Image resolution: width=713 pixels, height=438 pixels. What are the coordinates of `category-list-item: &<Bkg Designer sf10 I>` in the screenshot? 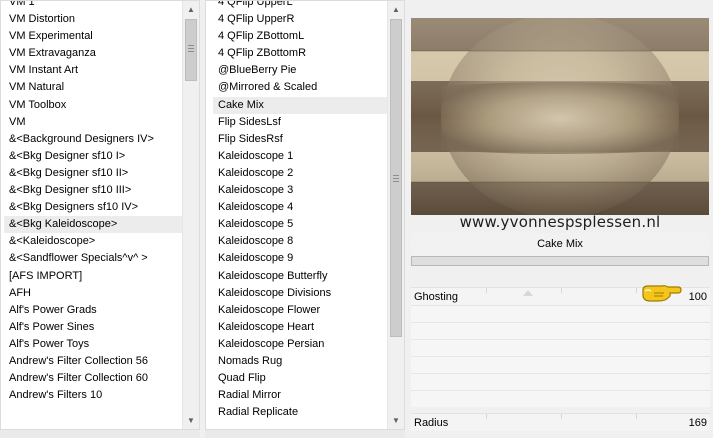 It's located at (93, 156).